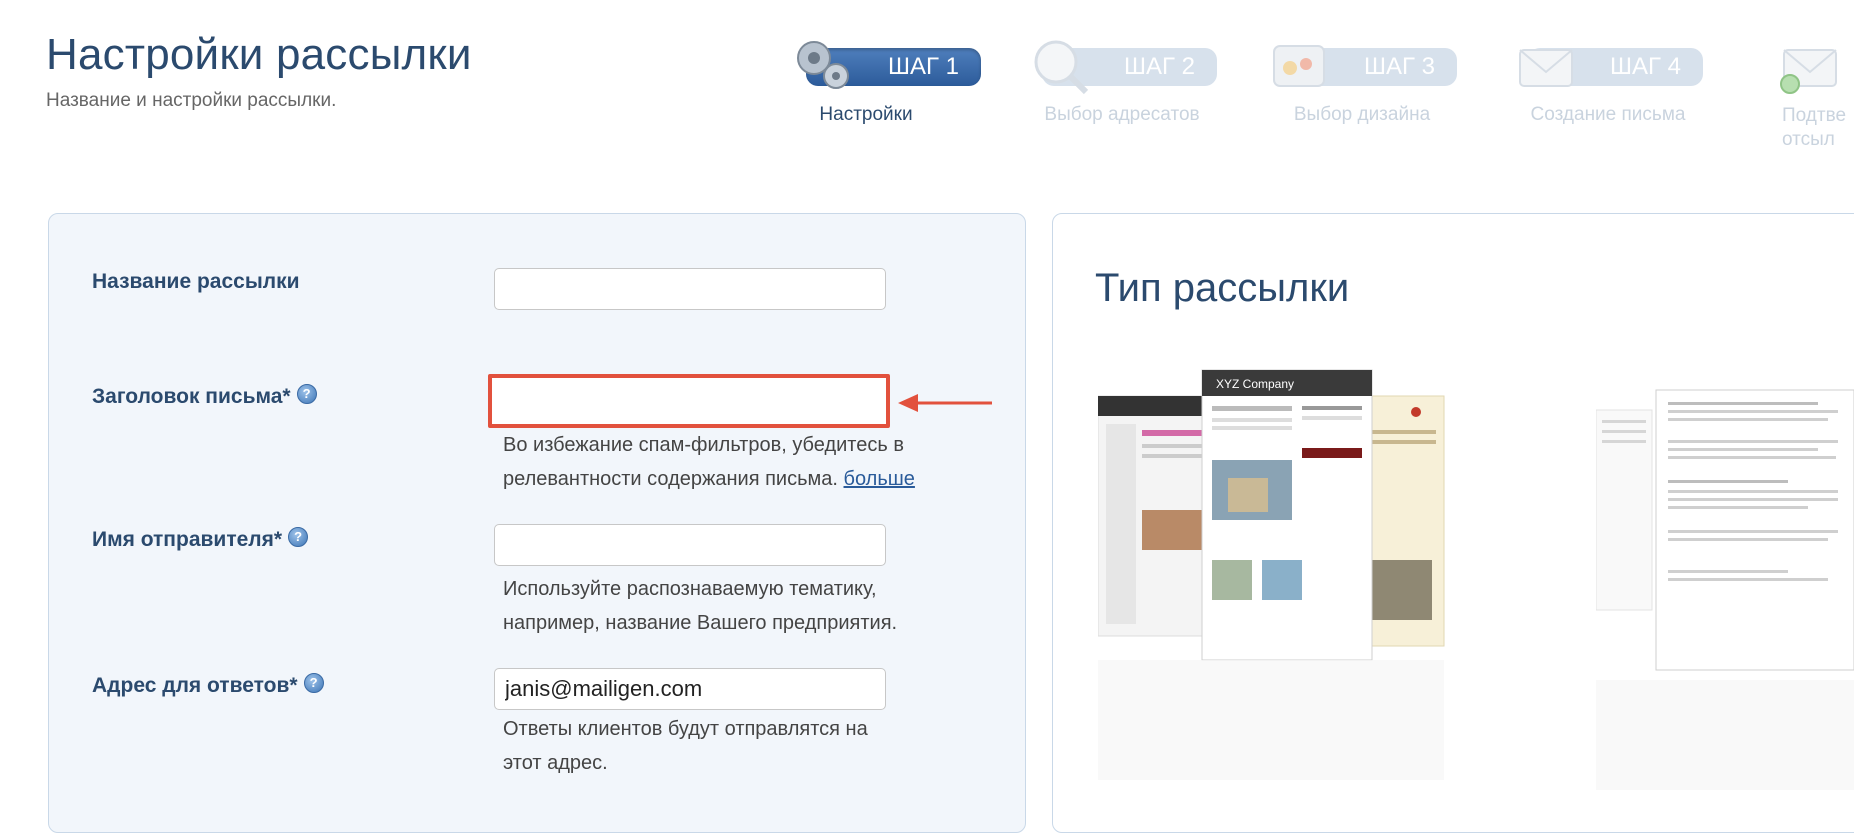 Image resolution: width=1854 pixels, height=833 pixels. Describe the element at coordinates (879, 479) in the screenshot. I see `more-link: больше` at that location.